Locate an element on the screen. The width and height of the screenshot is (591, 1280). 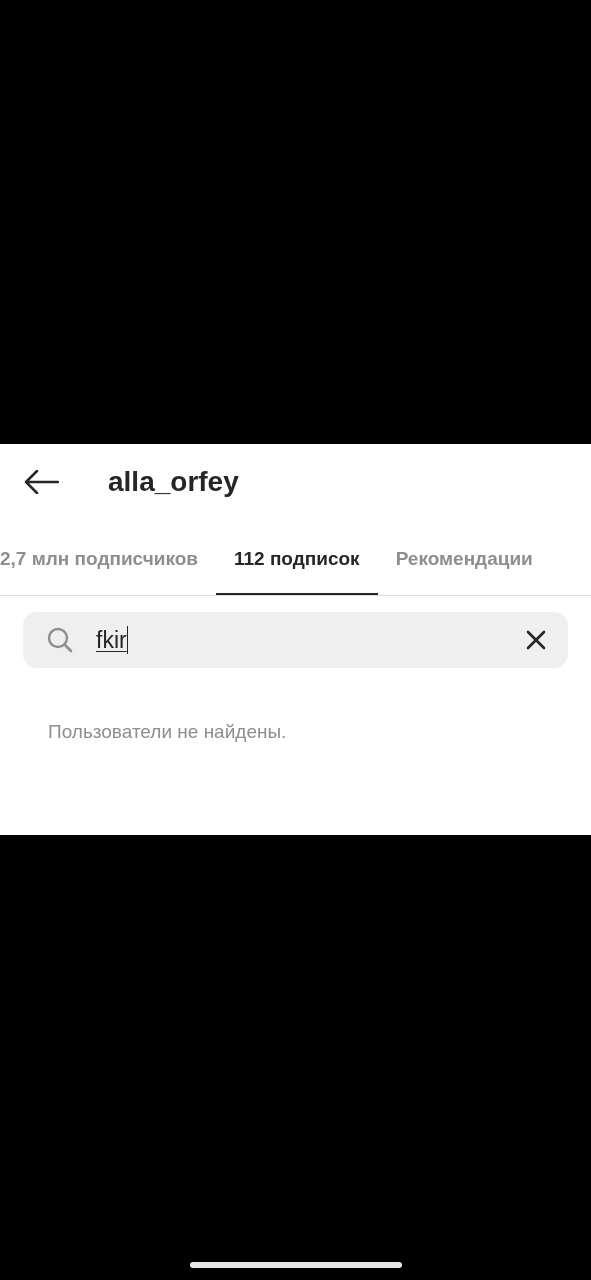
clear-button is located at coordinates (536, 640).